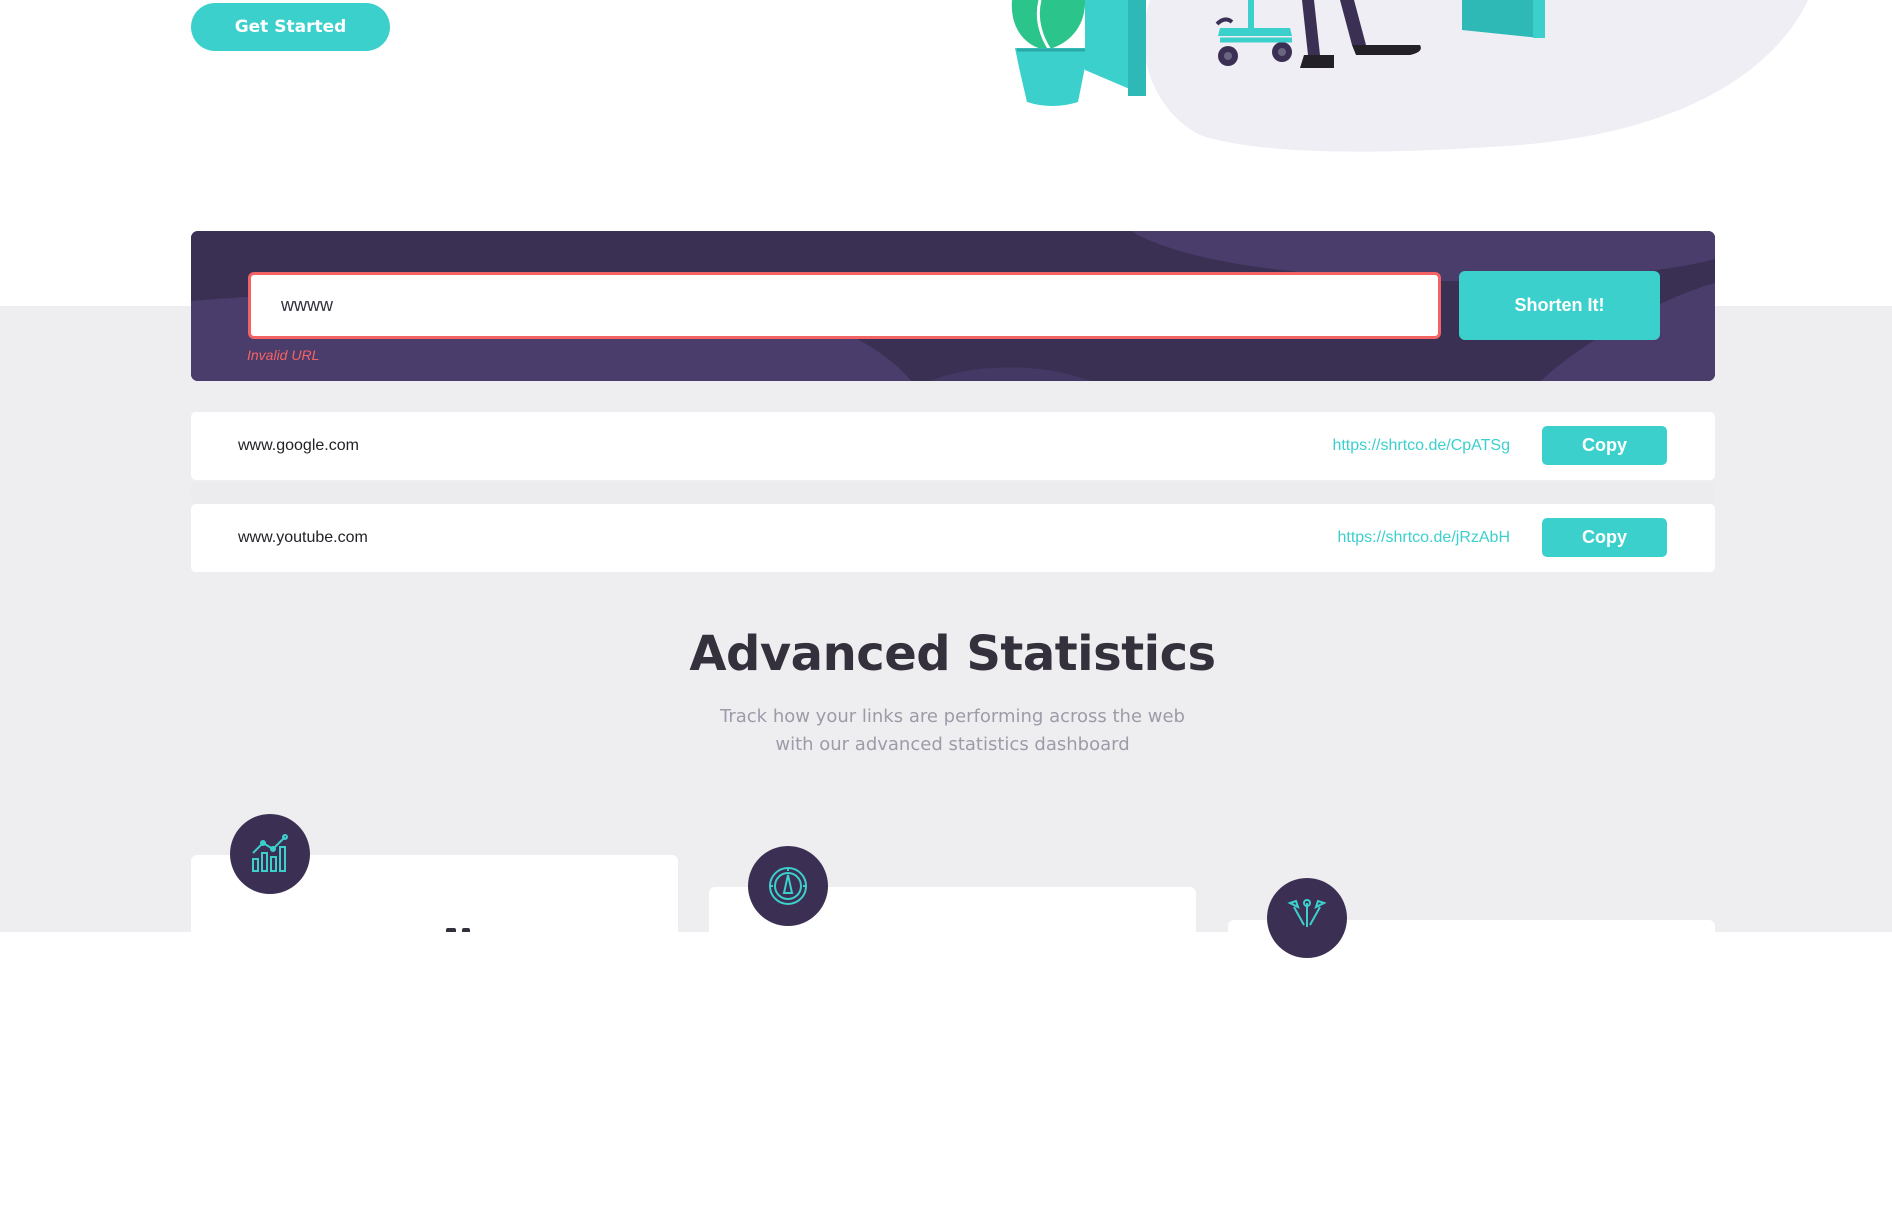  I want to click on url-input, so click(844, 305).